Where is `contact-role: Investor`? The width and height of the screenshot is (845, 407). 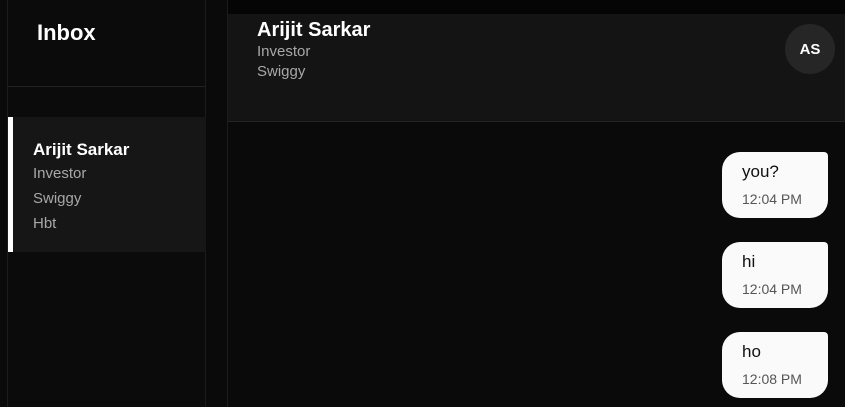 contact-role: Investor is located at coordinates (284, 51).